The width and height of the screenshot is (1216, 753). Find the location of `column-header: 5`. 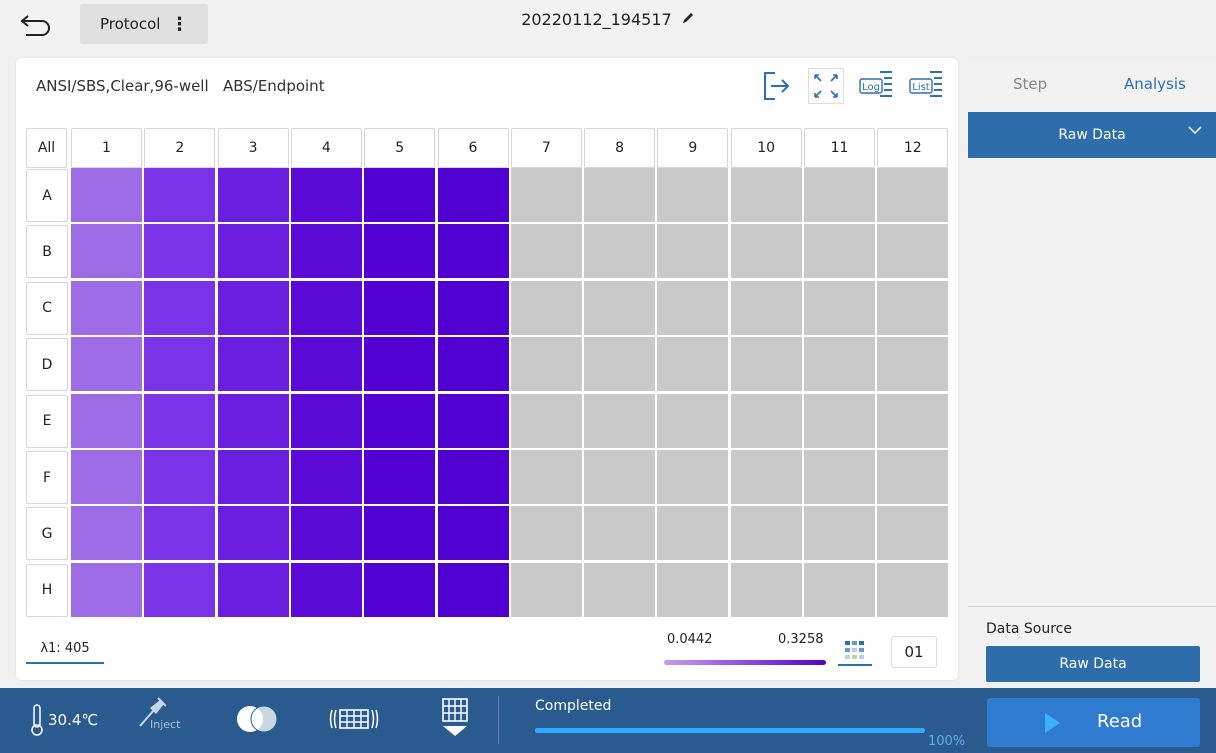

column-header: 5 is located at coordinates (400, 148).